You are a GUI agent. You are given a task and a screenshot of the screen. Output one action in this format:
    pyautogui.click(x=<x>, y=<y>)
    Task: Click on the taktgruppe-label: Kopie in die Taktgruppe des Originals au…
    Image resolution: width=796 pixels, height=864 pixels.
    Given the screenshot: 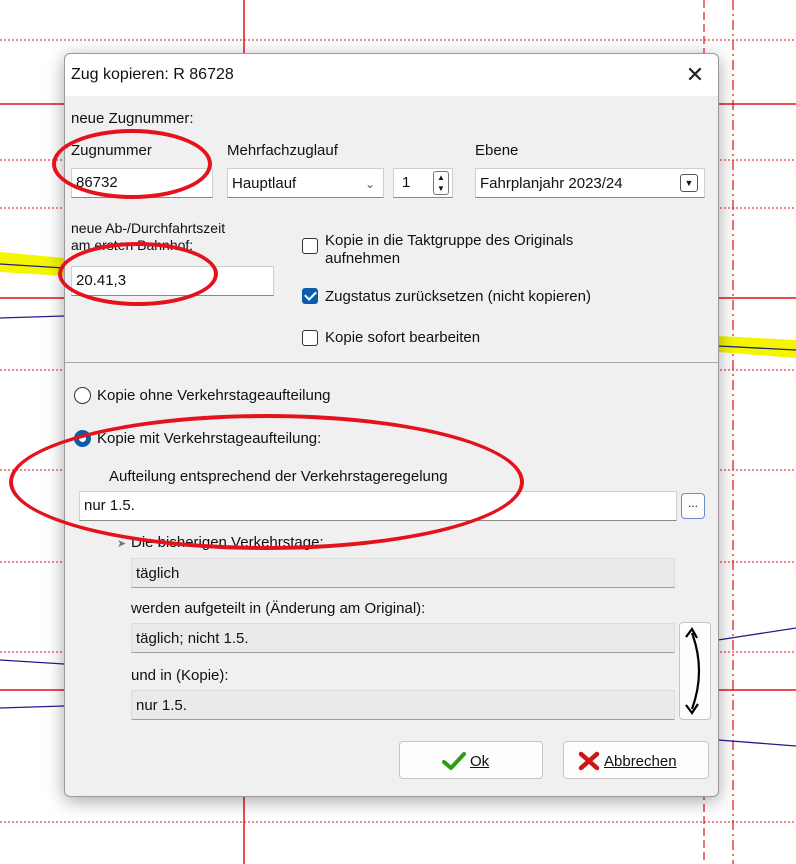 What is the action you would take?
    pyautogui.click(x=449, y=250)
    